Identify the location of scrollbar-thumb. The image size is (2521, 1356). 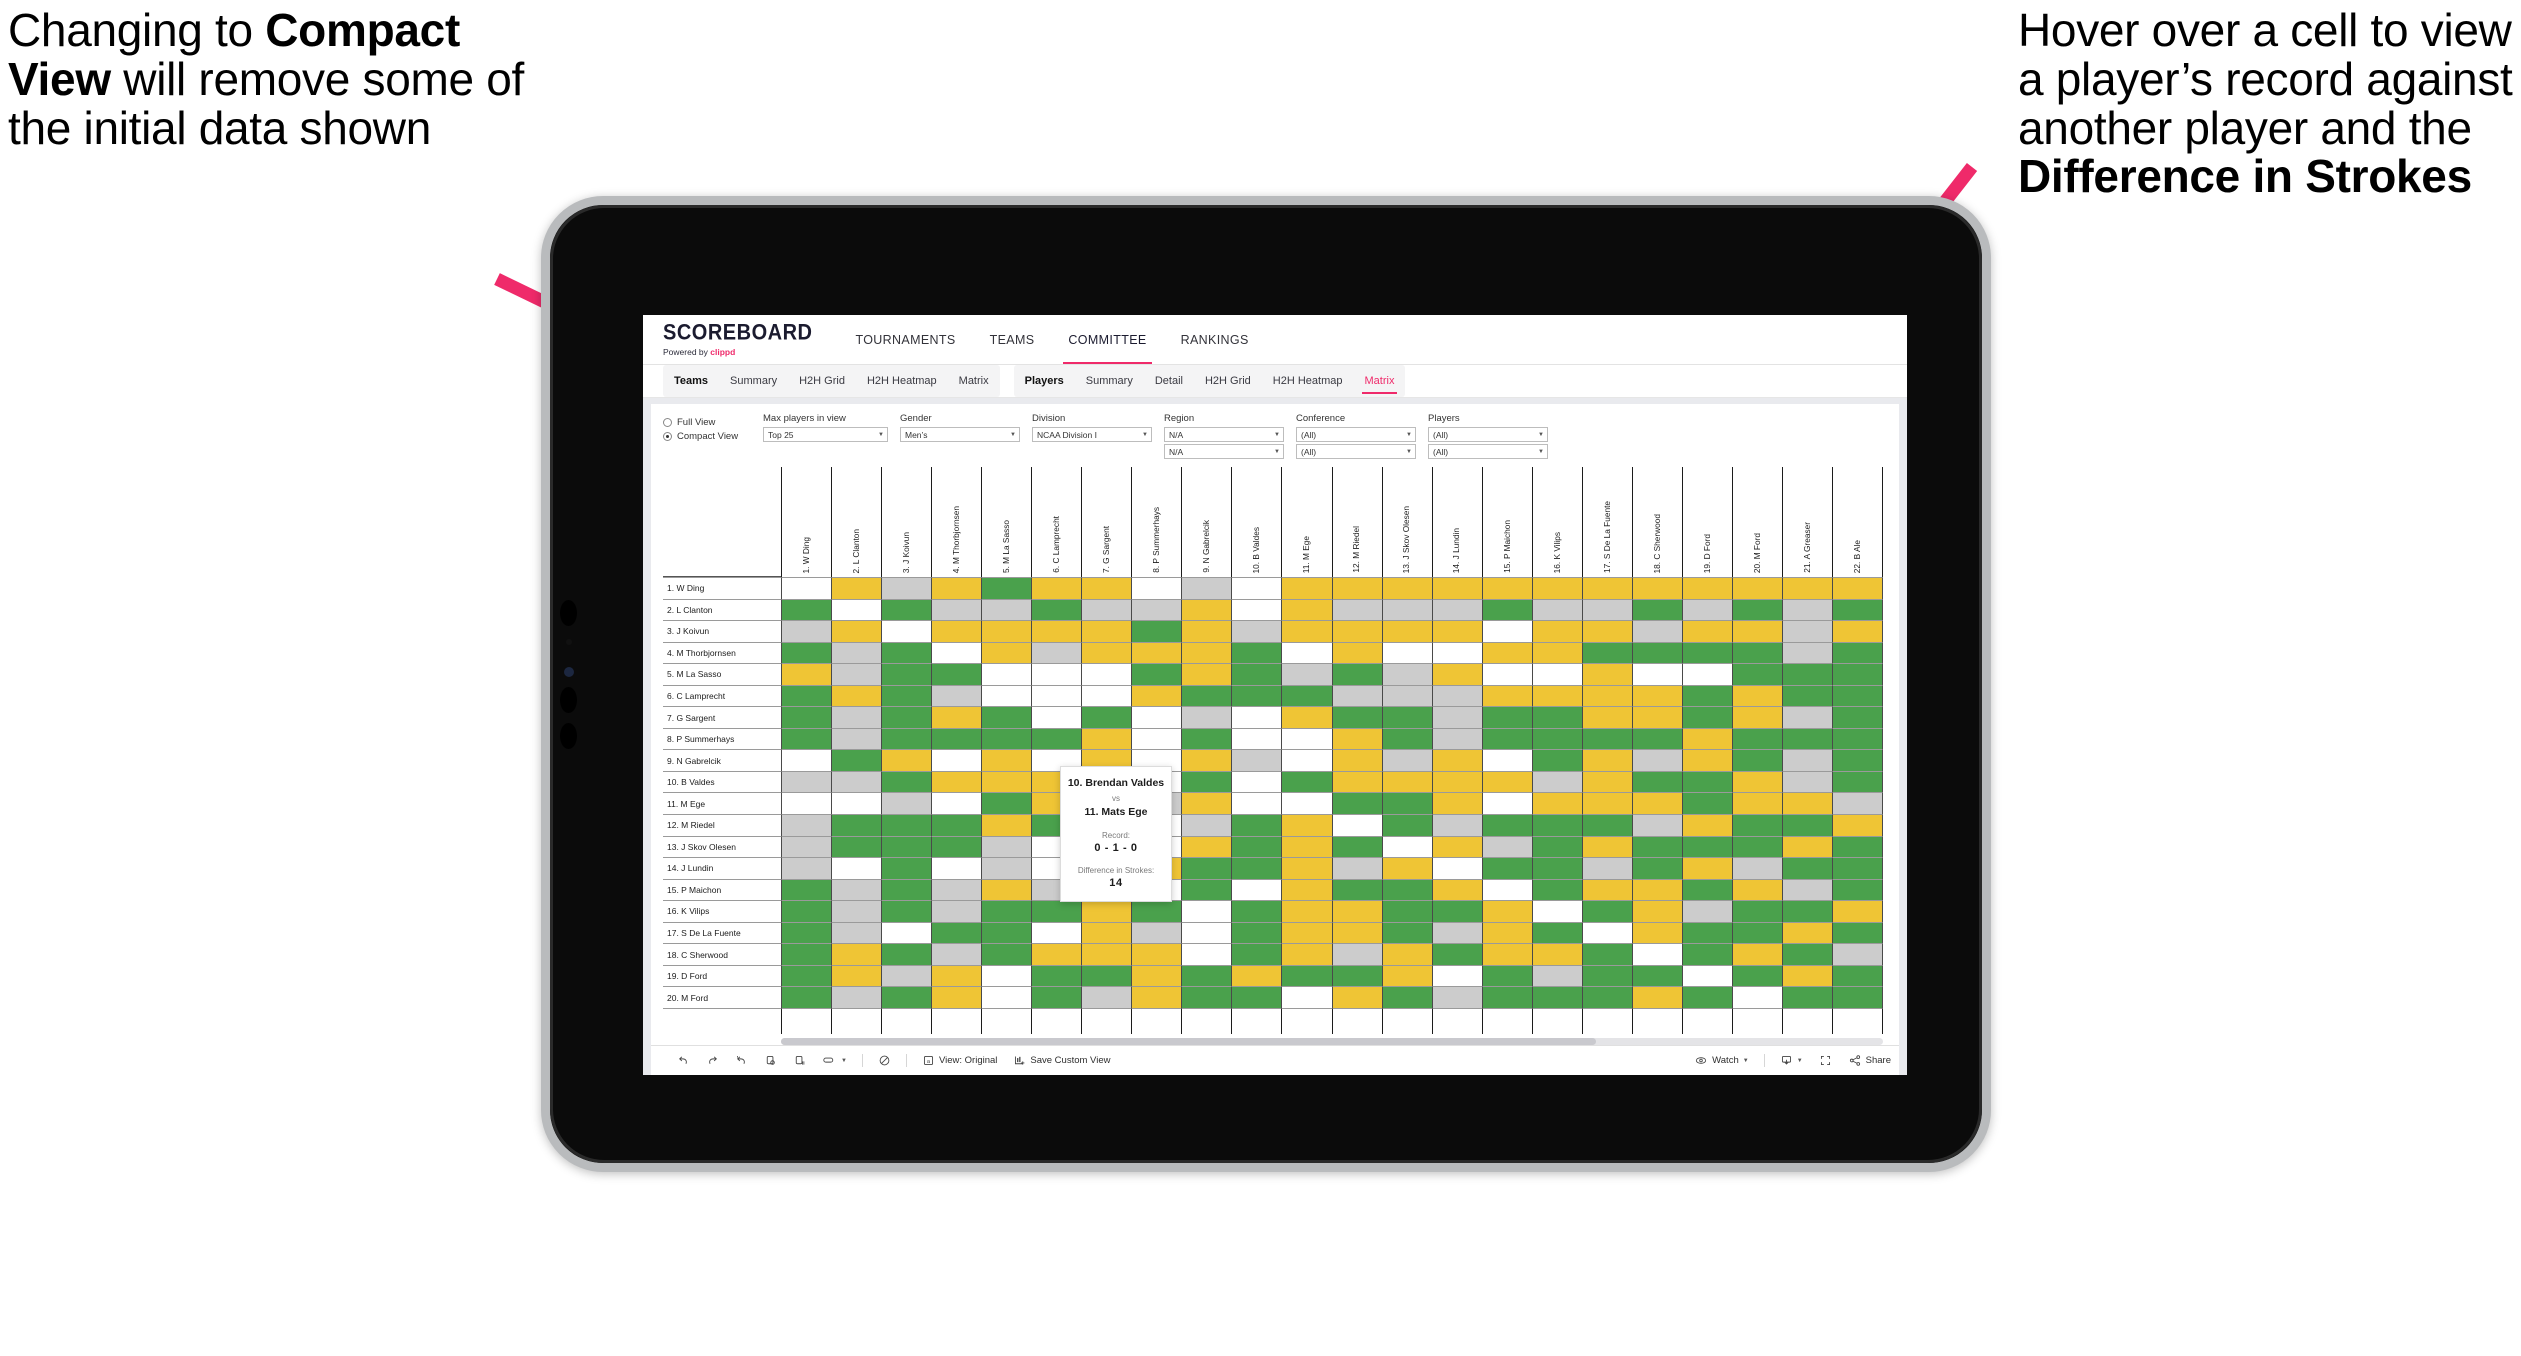
(1189, 1041).